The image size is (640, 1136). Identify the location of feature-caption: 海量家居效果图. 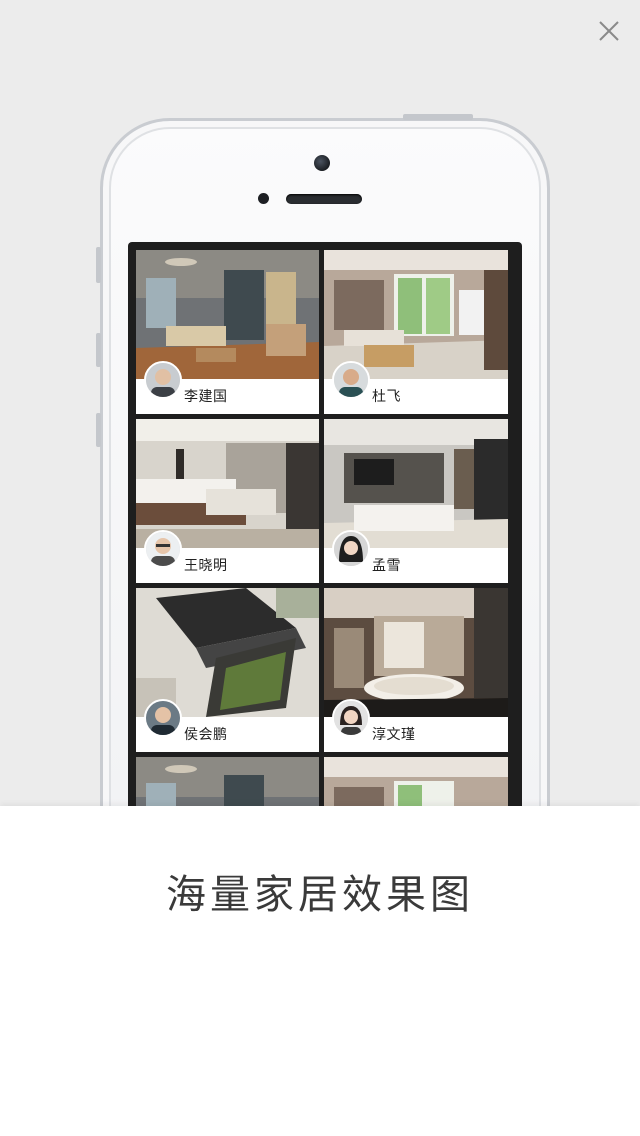
(320, 895).